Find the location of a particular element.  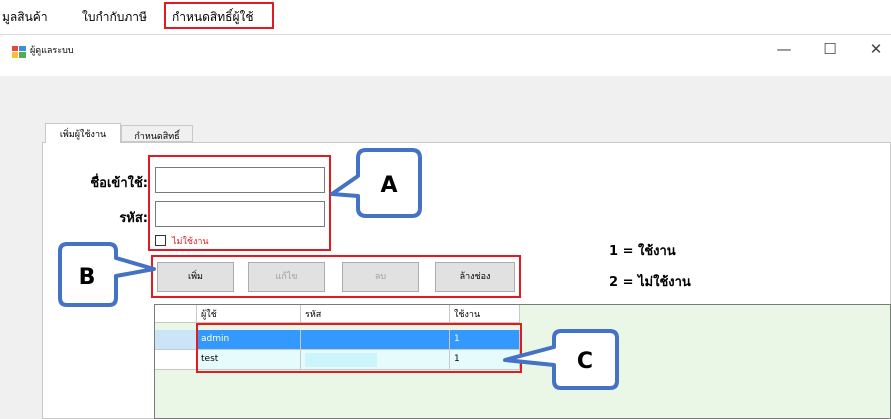

password-label: รหัส: is located at coordinates (133, 218).